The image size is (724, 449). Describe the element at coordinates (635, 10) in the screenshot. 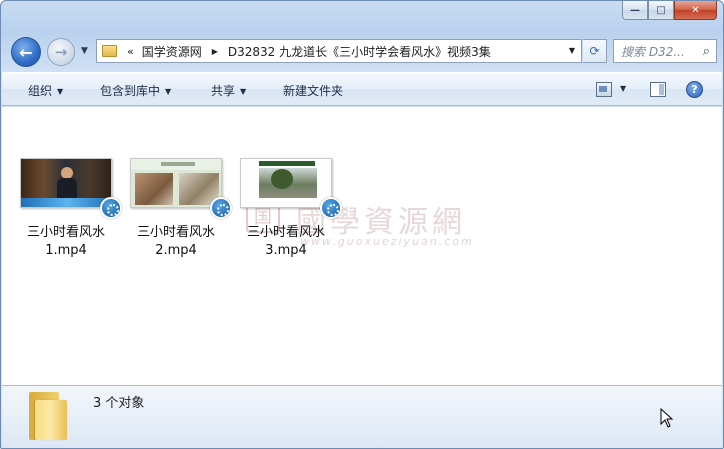

I see `minimize-button: —` at that location.